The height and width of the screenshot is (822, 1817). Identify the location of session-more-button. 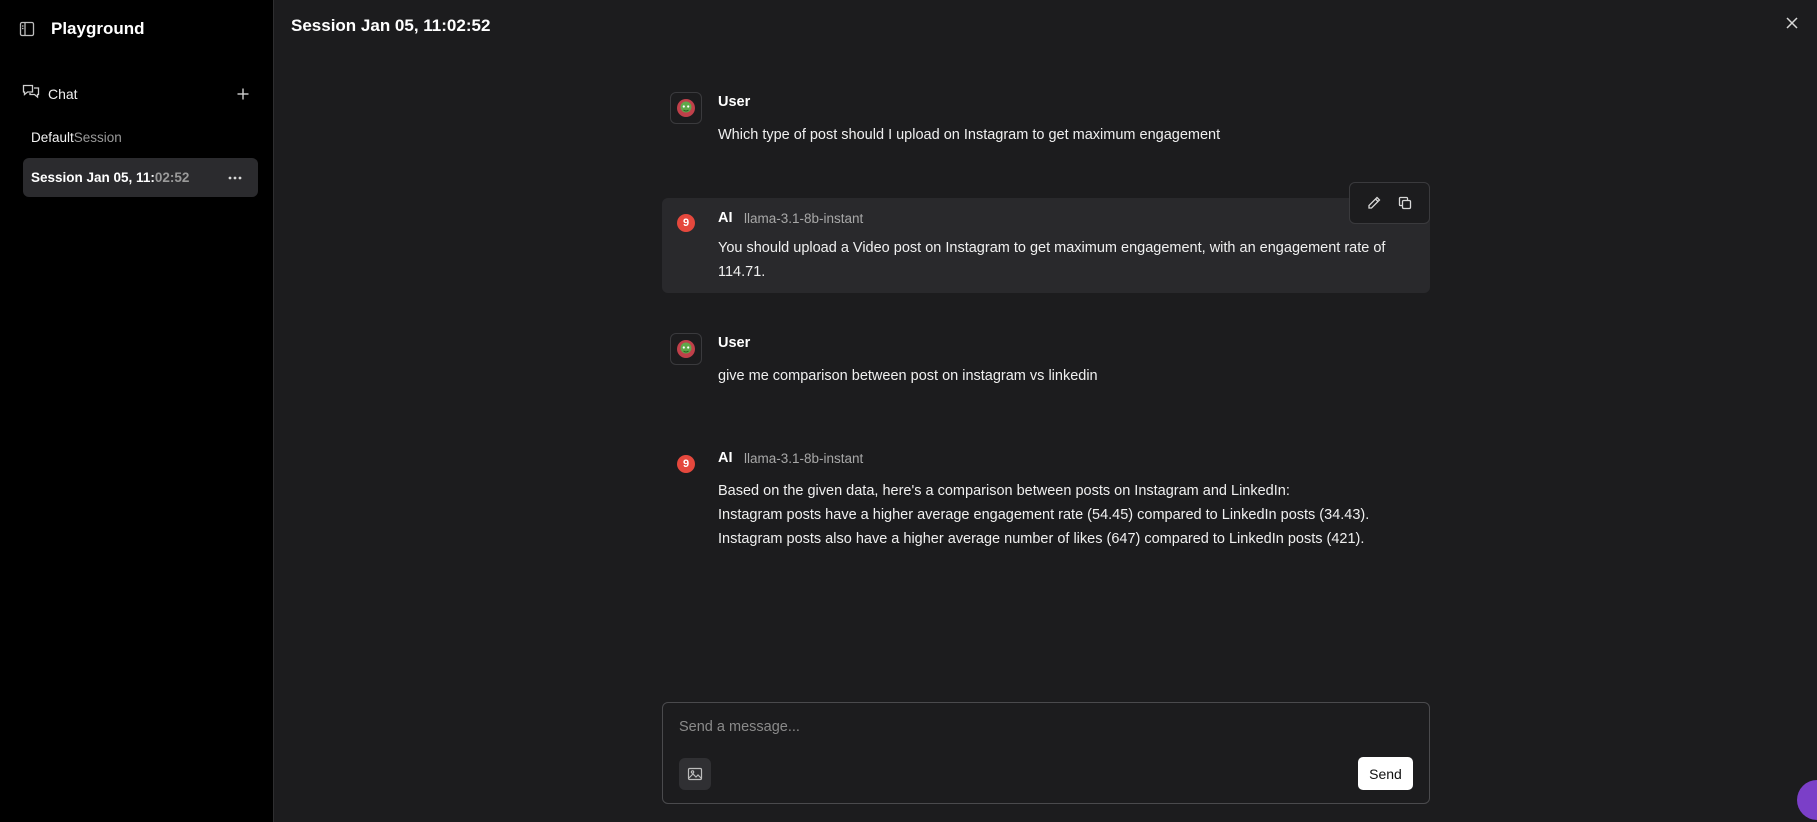
(235, 178).